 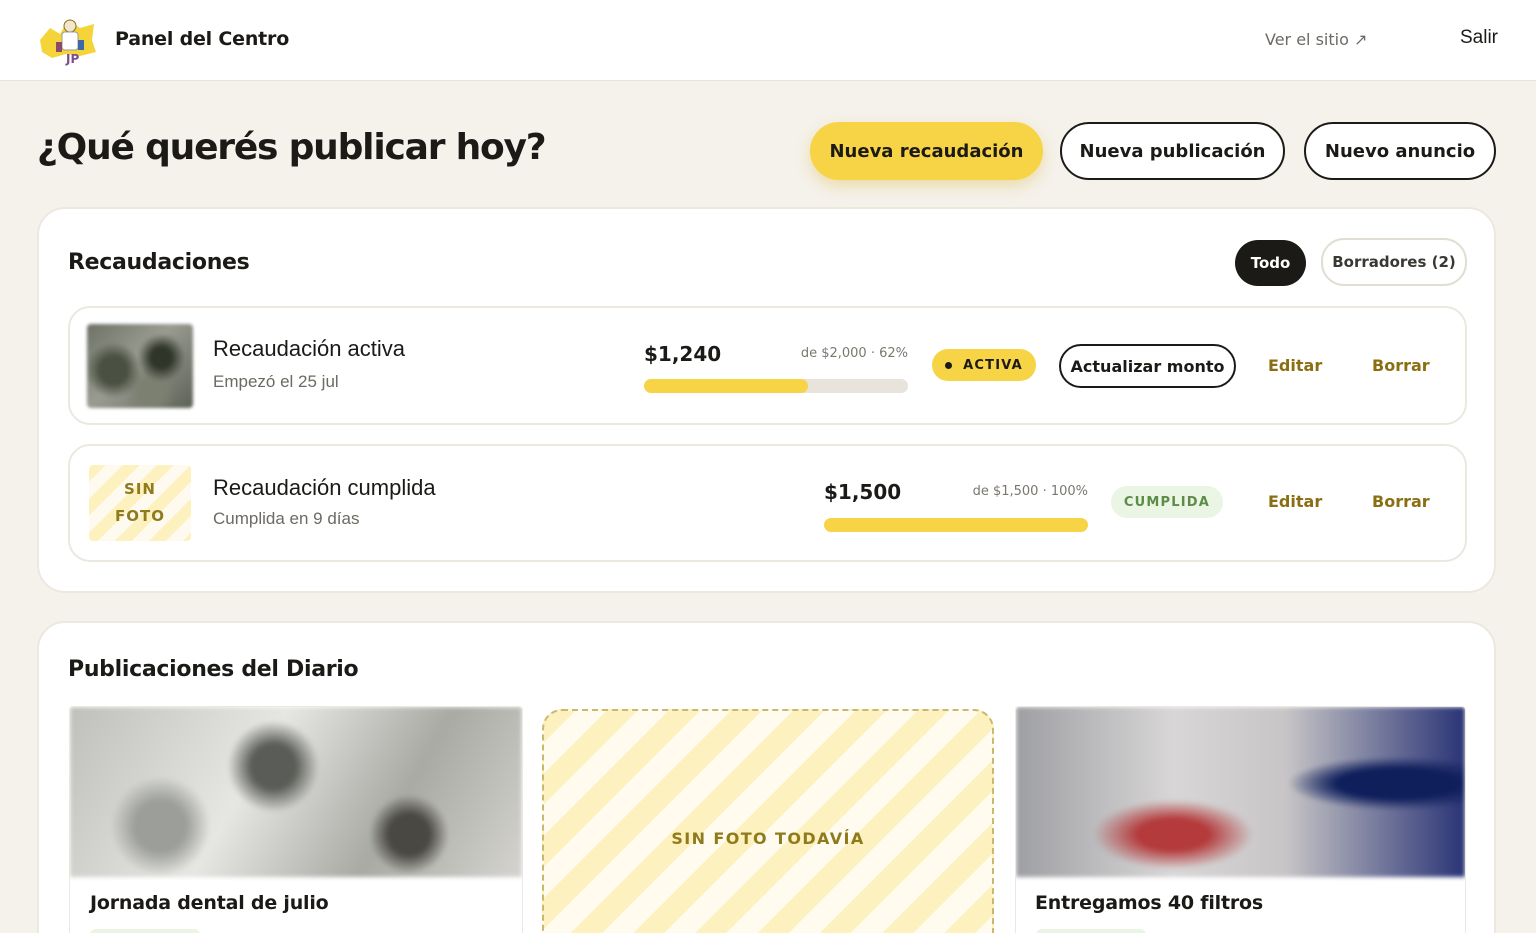 I want to click on fundraiser-thumbnail, so click(x=140, y=366).